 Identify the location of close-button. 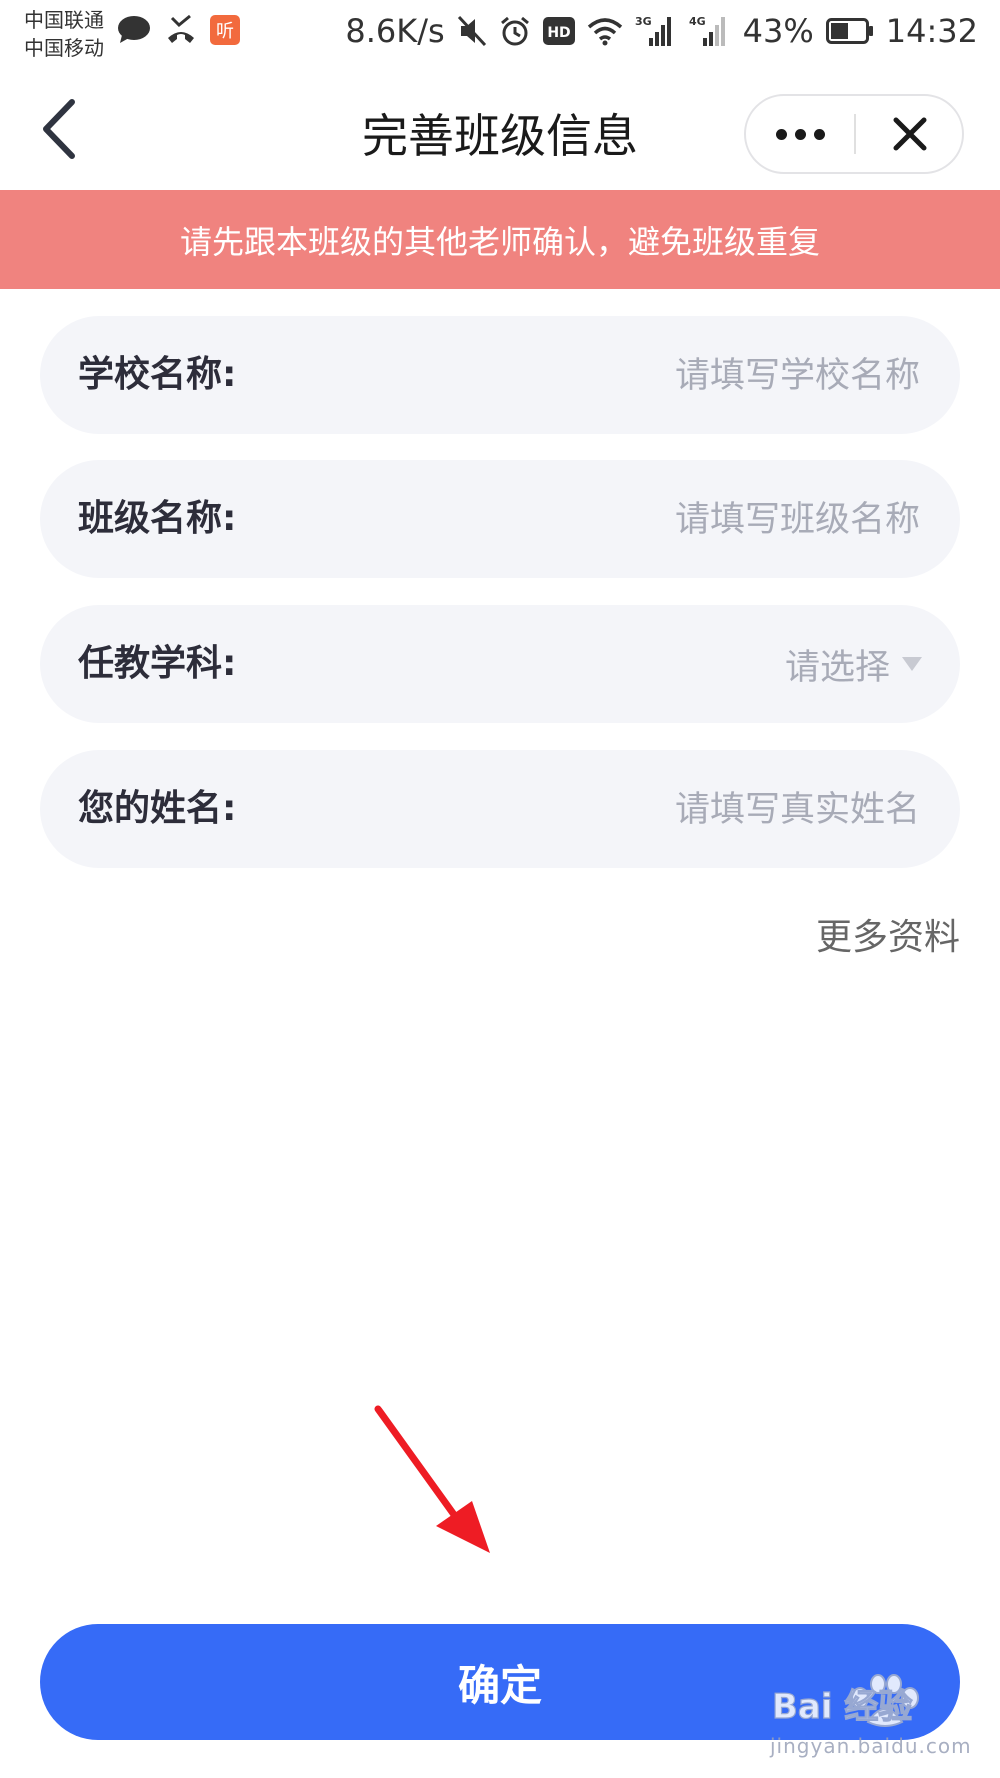
(910, 134).